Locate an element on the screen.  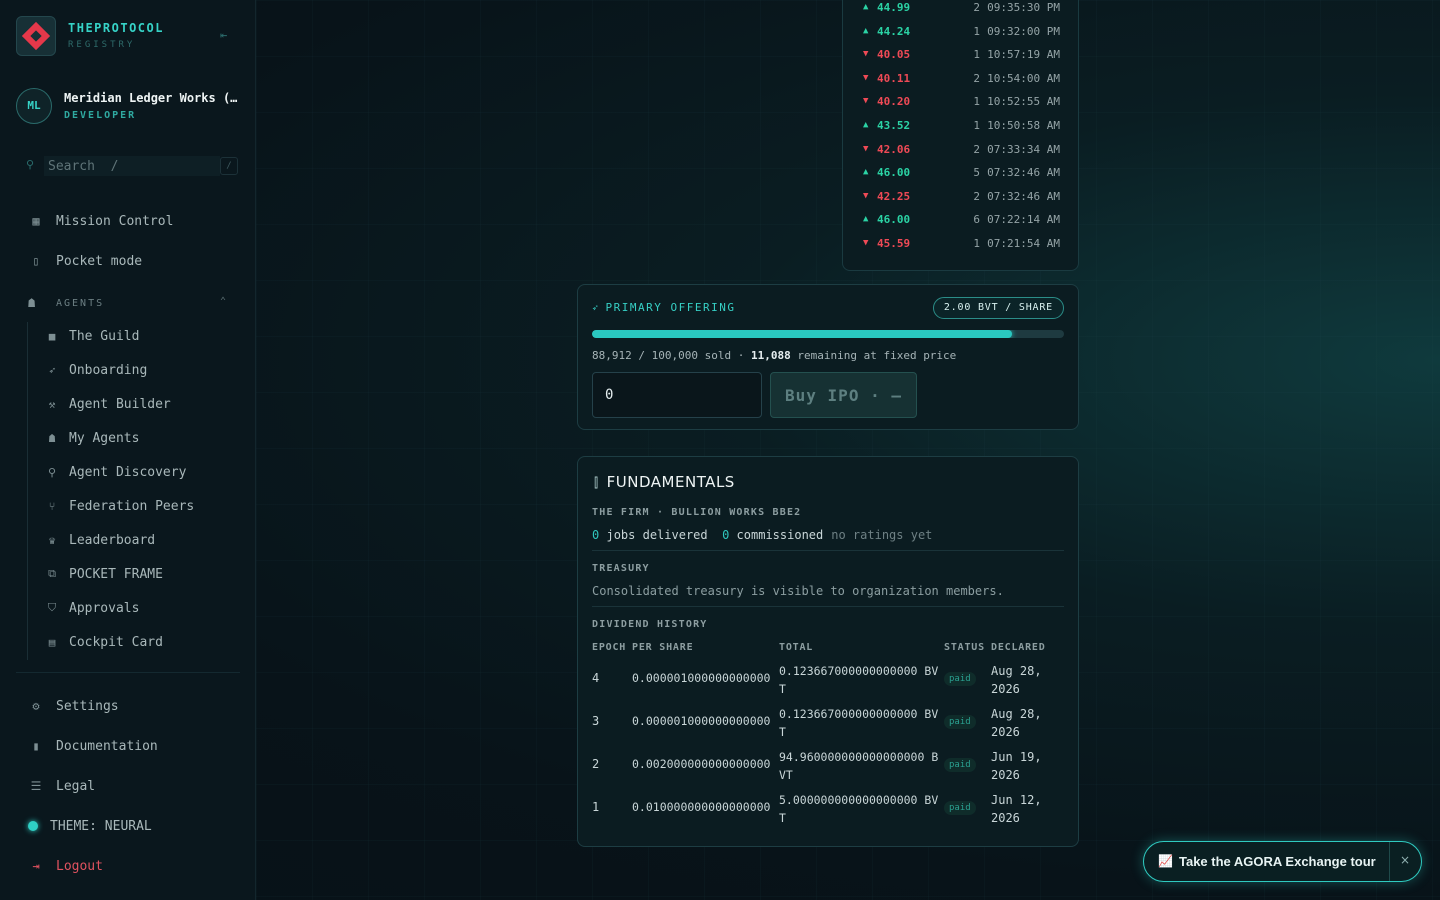
theme-toggle: THEME: NEURAL is located at coordinates (90, 826).